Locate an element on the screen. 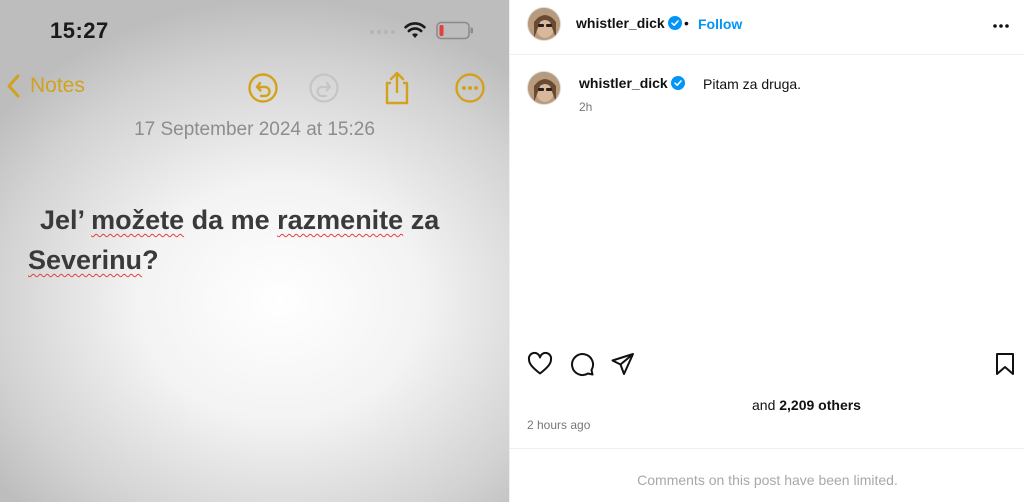  caption-username-link: whistler_dick is located at coordinates (632, 83).